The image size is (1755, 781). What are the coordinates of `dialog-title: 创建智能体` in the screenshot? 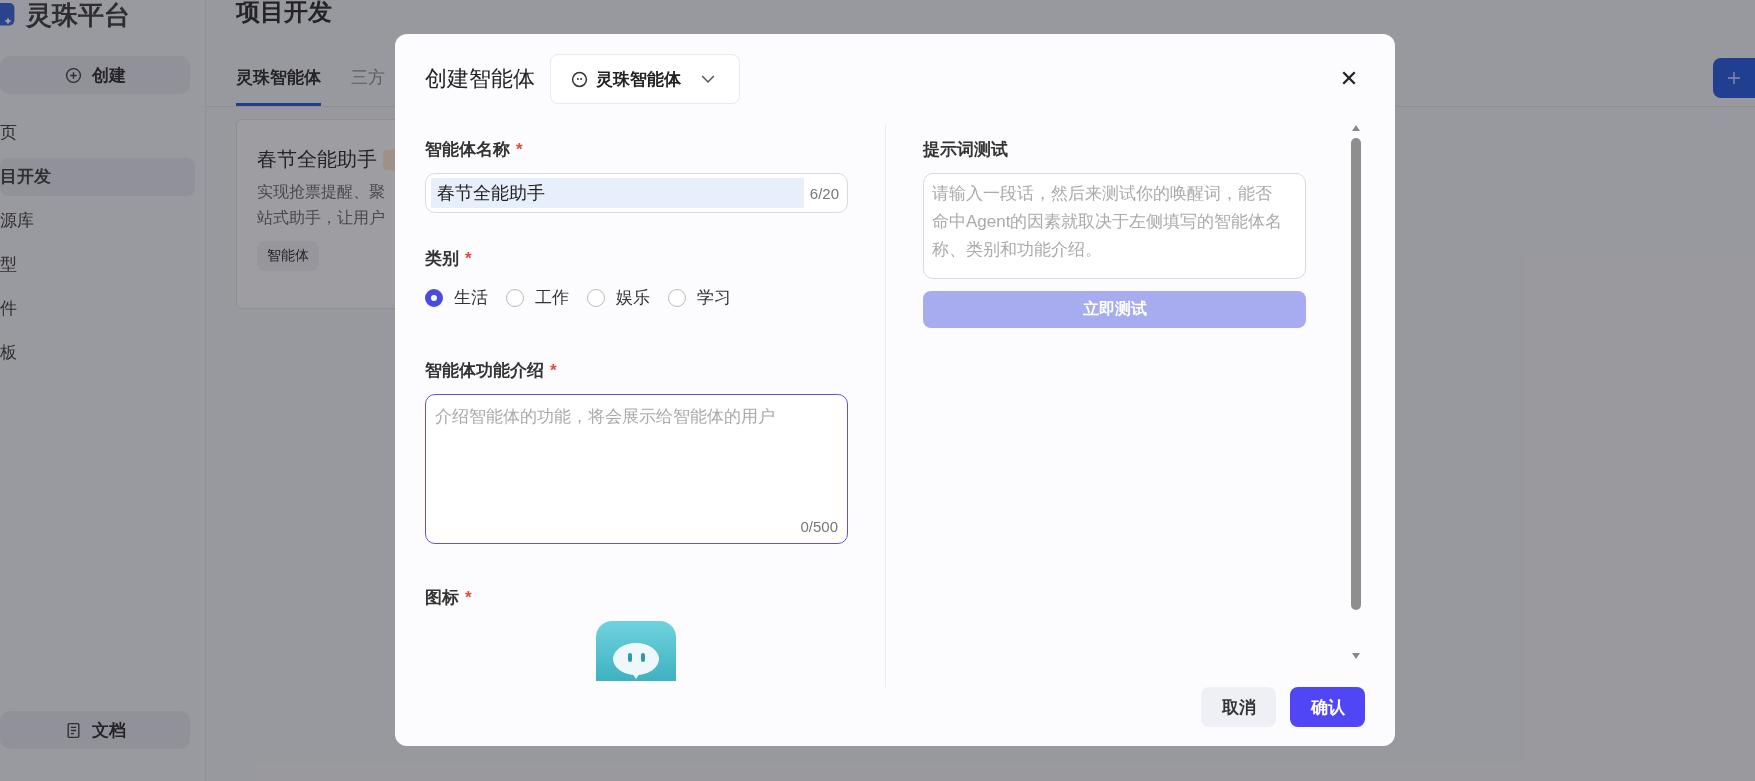 It's located at (480, 79).